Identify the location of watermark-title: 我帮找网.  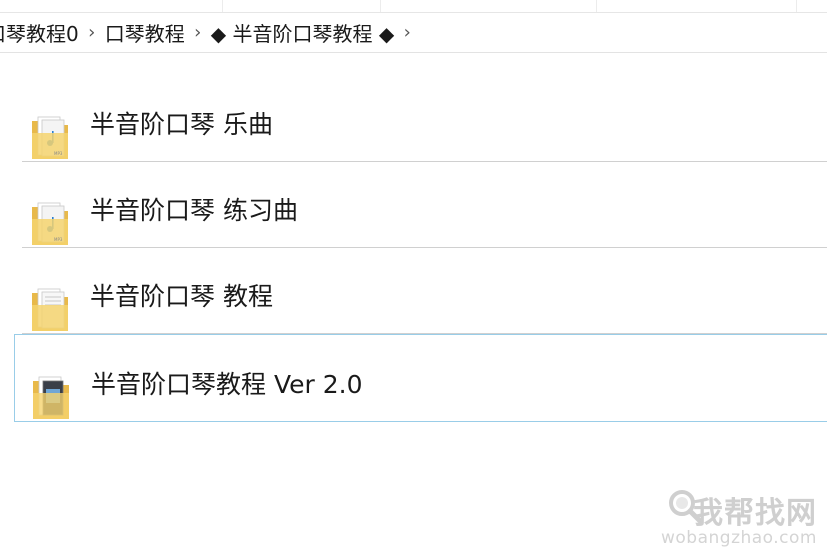
(755, 513).